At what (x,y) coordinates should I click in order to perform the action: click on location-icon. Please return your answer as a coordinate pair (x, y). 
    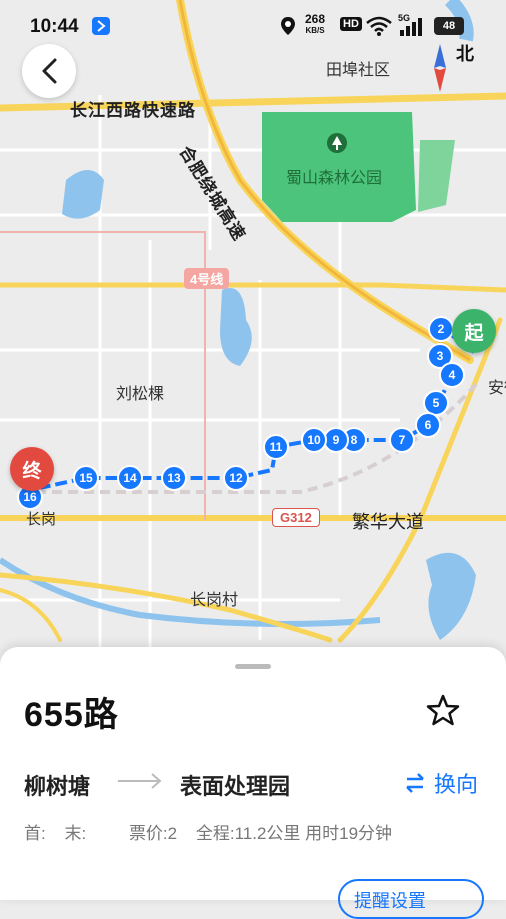
    Looking at the image, I should click on (288, 26).